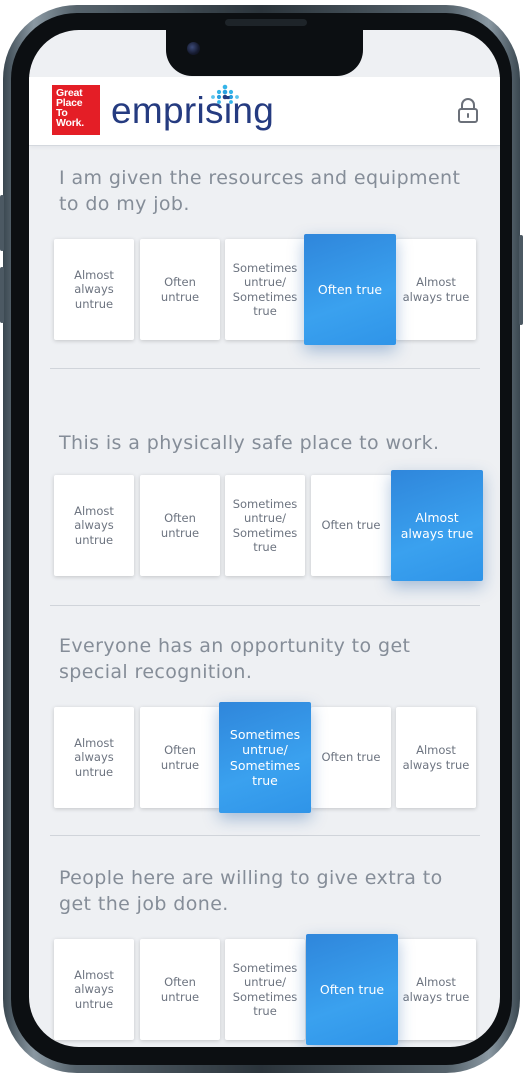  What do you see at coordinates (2, 223) in the screenshot?
I see `volume-up-button` at bounding box center [2, 223].